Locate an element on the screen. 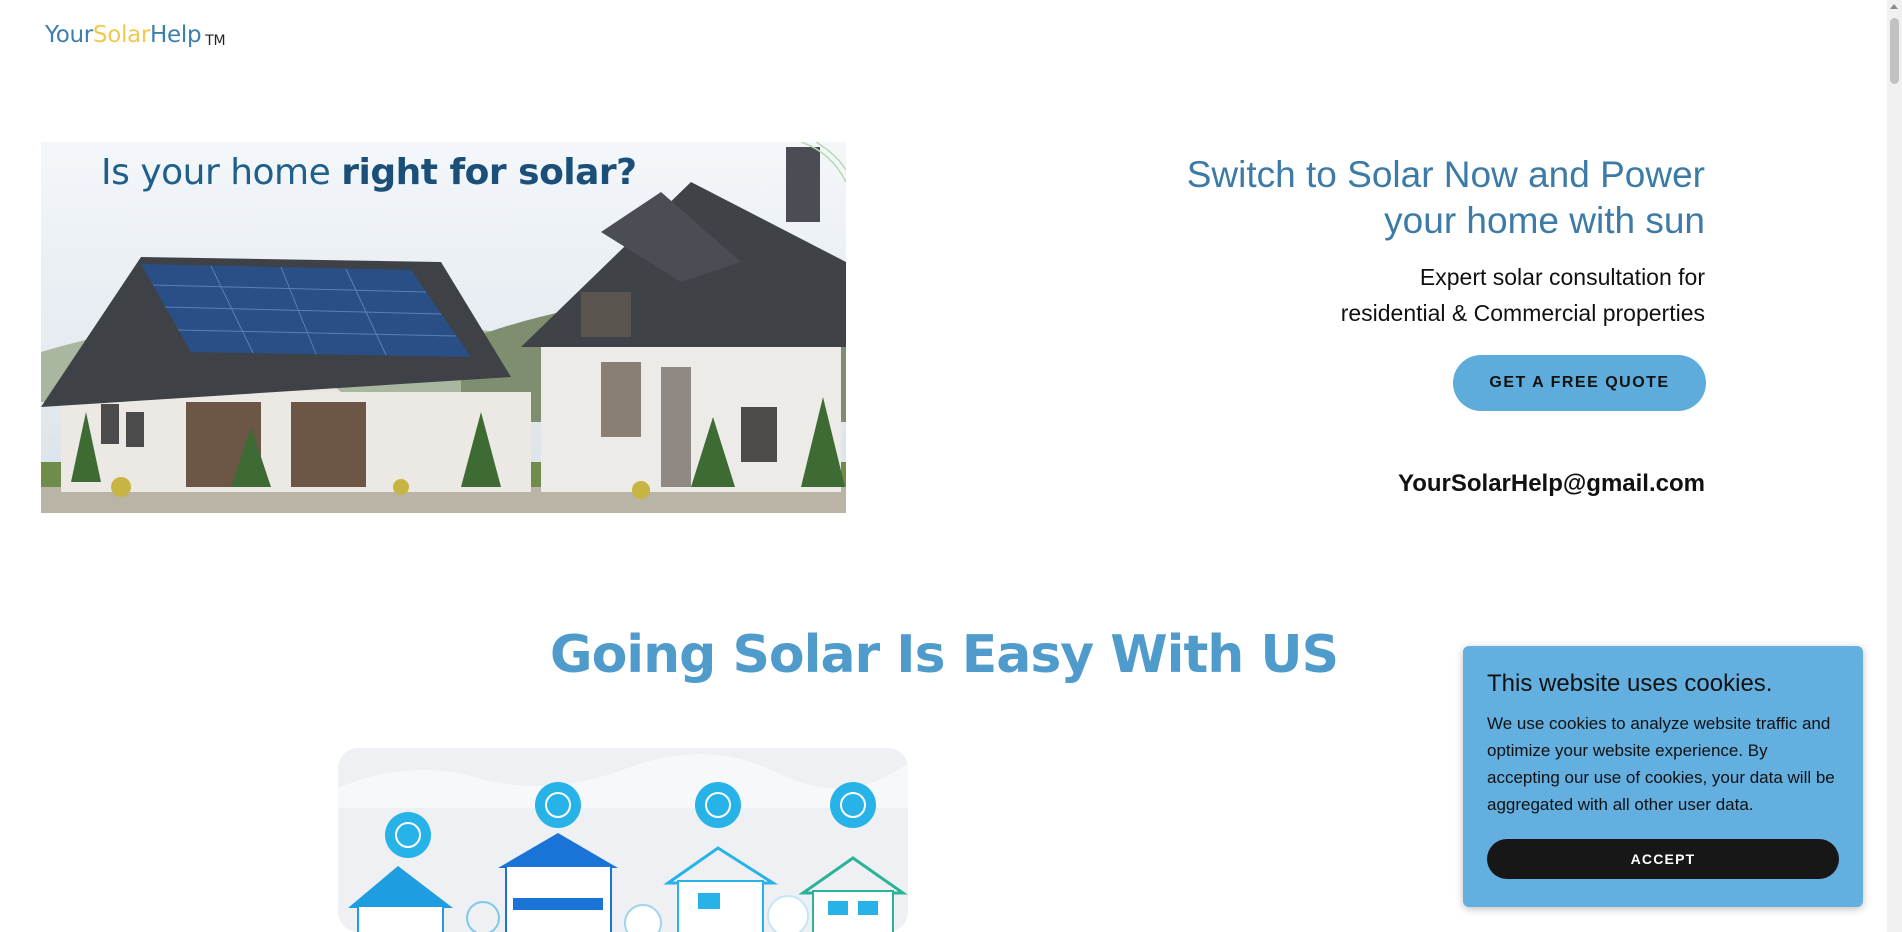  hero-subtitle-line1: Expert solar consultation for is located at coordinates (1562, 277).